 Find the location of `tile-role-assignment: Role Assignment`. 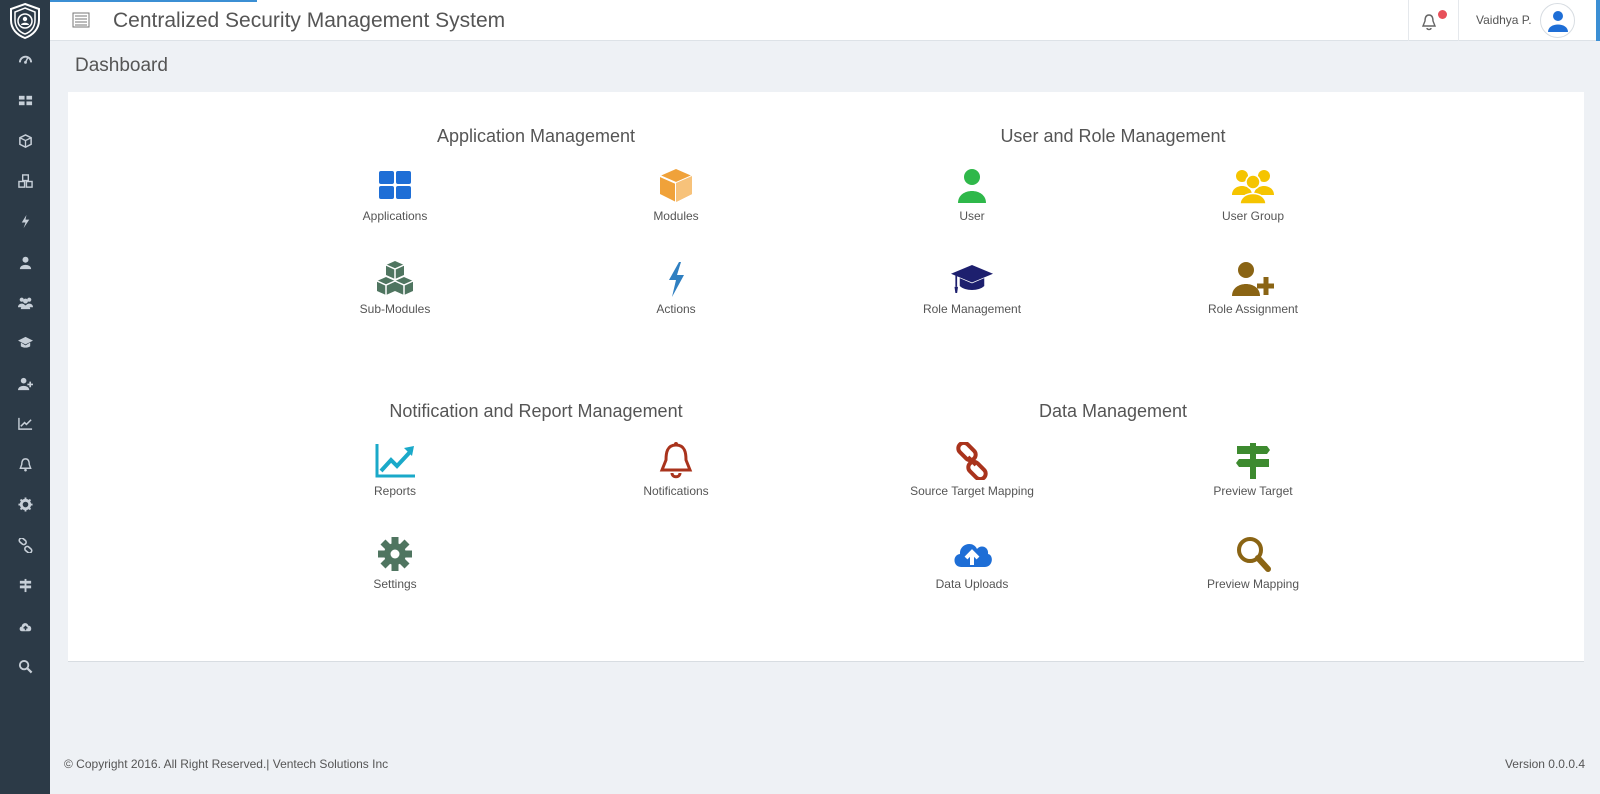

tile-role-assignment: Role Assignment is located at coordinates (1253, 290).